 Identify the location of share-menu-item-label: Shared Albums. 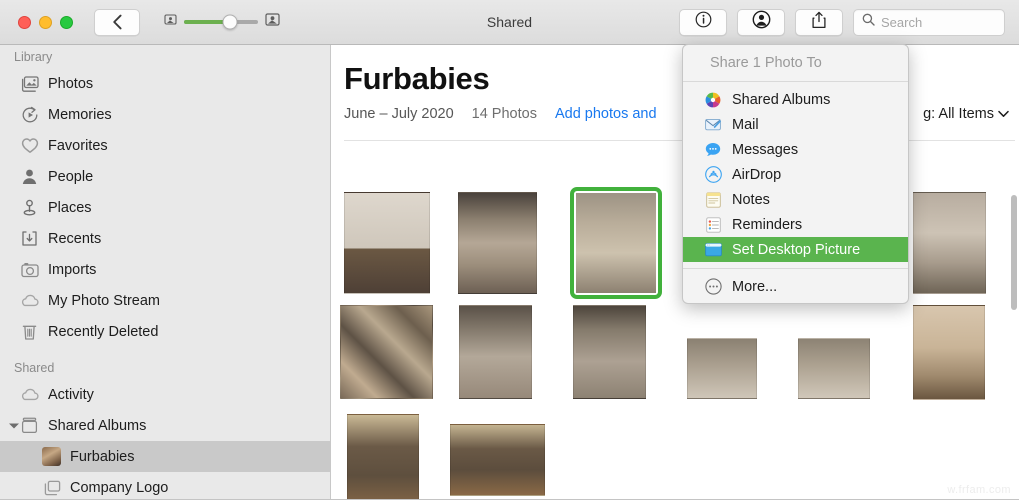
(781, 99).